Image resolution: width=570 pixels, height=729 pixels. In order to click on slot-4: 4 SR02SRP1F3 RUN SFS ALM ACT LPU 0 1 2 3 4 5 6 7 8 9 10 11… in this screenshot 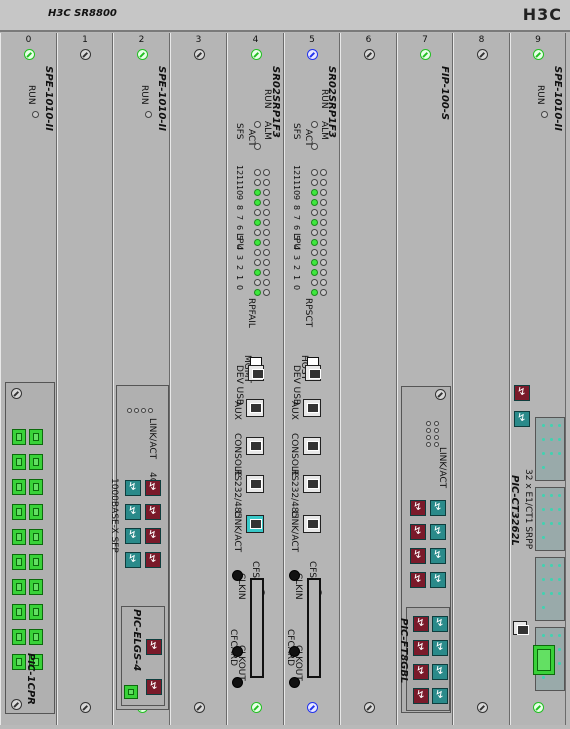, I will do `click(255, 379)`.